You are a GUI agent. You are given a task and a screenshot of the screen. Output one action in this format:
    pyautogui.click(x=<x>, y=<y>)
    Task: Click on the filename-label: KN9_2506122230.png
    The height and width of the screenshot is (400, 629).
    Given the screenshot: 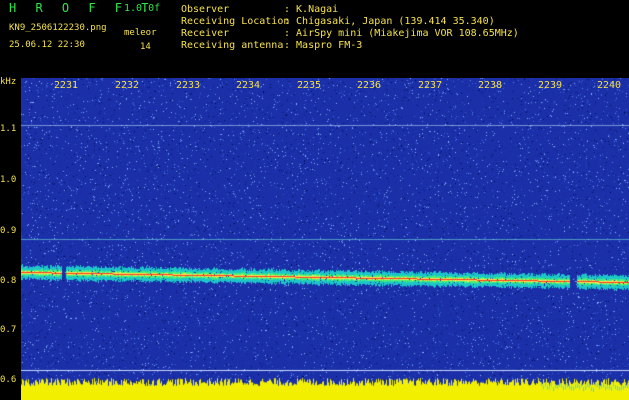 What is the action you would take?
    pyautogui.click(x=58, y=28)
    